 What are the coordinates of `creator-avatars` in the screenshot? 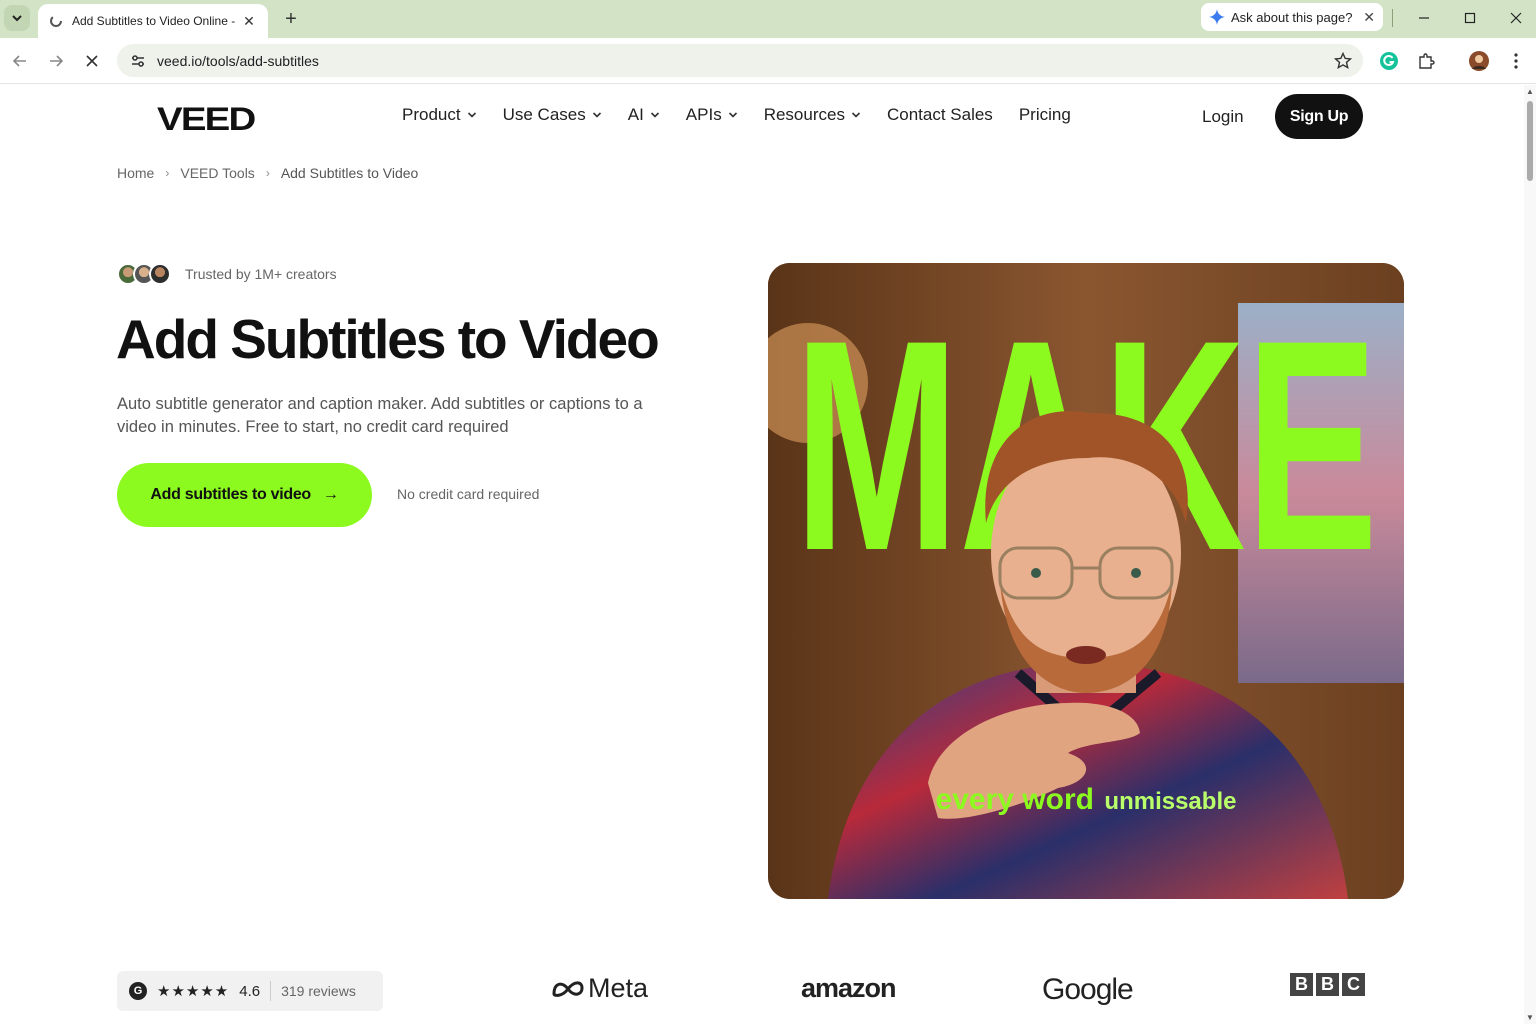 It's located at (144, 274).